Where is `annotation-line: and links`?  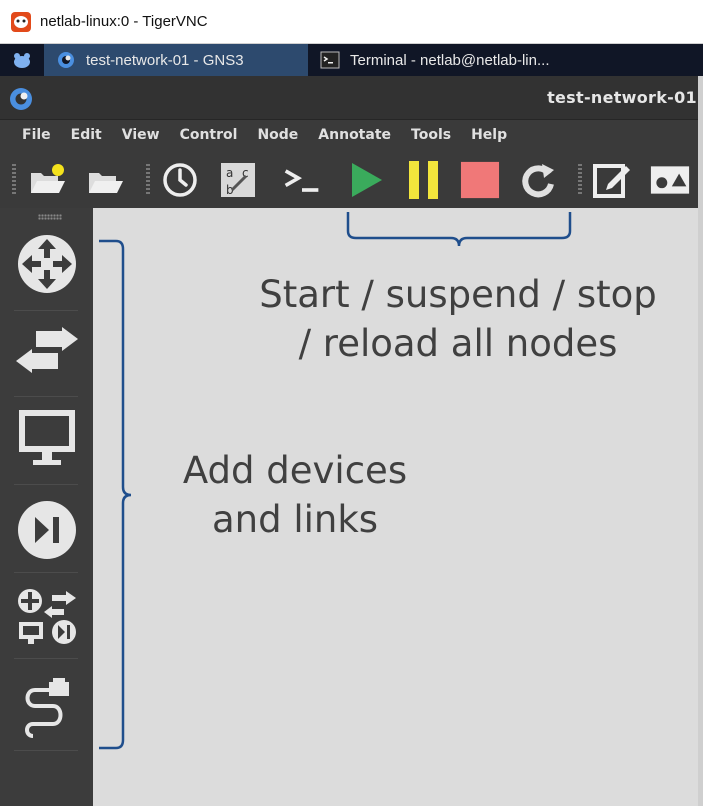 annotation-line: and links is located at coordinates (295, 519).